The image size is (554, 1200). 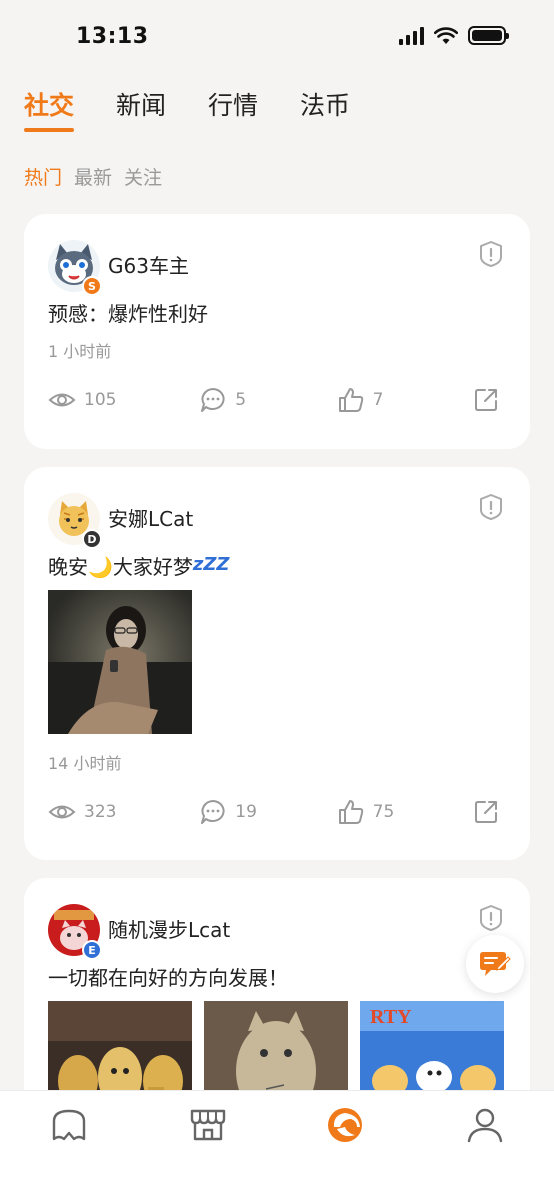 I want to click on status-time: 13:13, so click(x=112, y=36).